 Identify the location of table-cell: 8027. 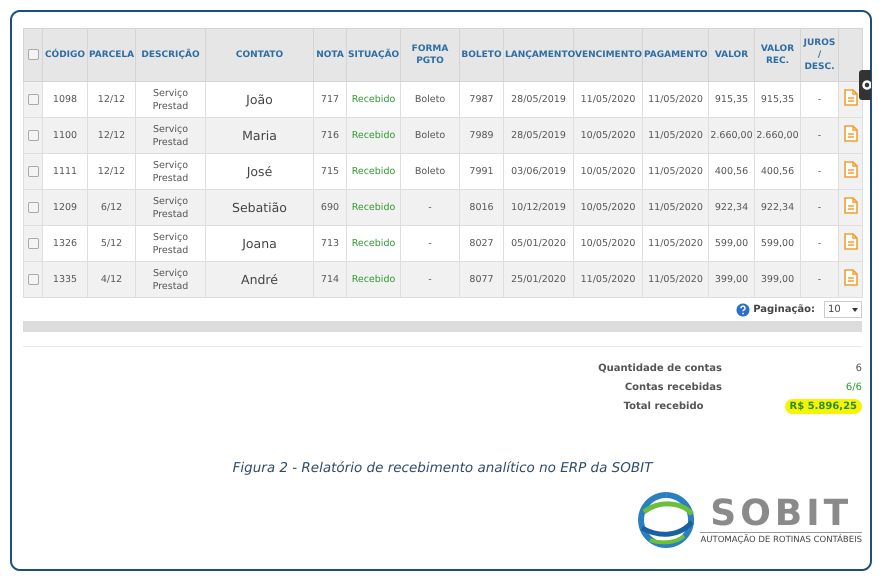
(482, 244).